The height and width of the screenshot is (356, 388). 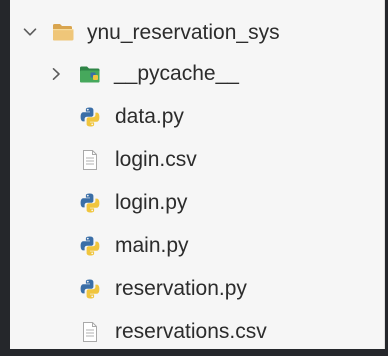 I want to click on tree-root-label: ynu_reservation_sys, so click(x=183, y=32).